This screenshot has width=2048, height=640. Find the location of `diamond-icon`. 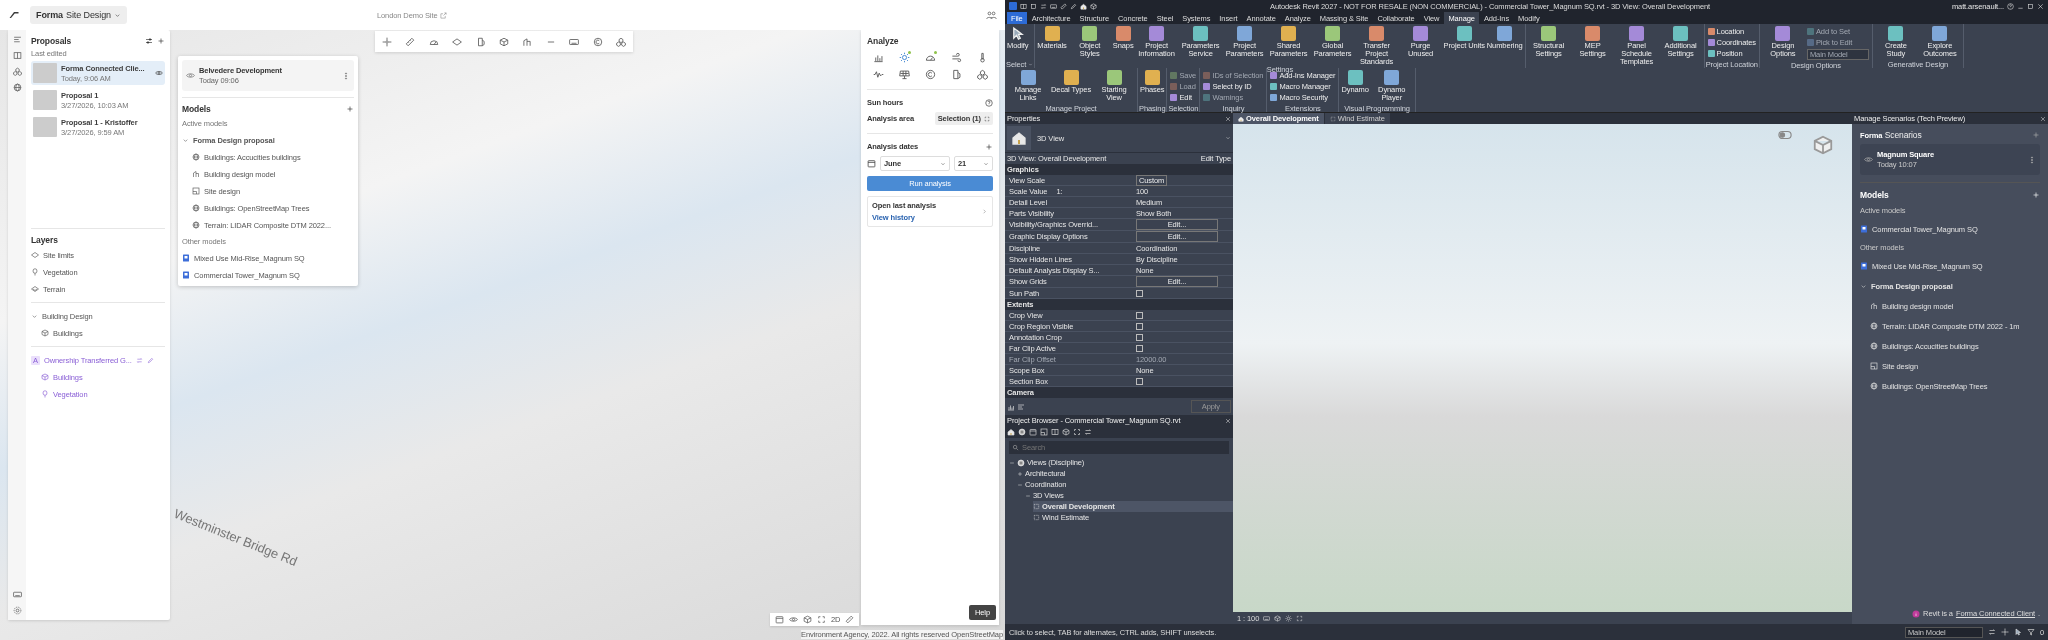

diamond-icon is located at coordinates (35, 255).